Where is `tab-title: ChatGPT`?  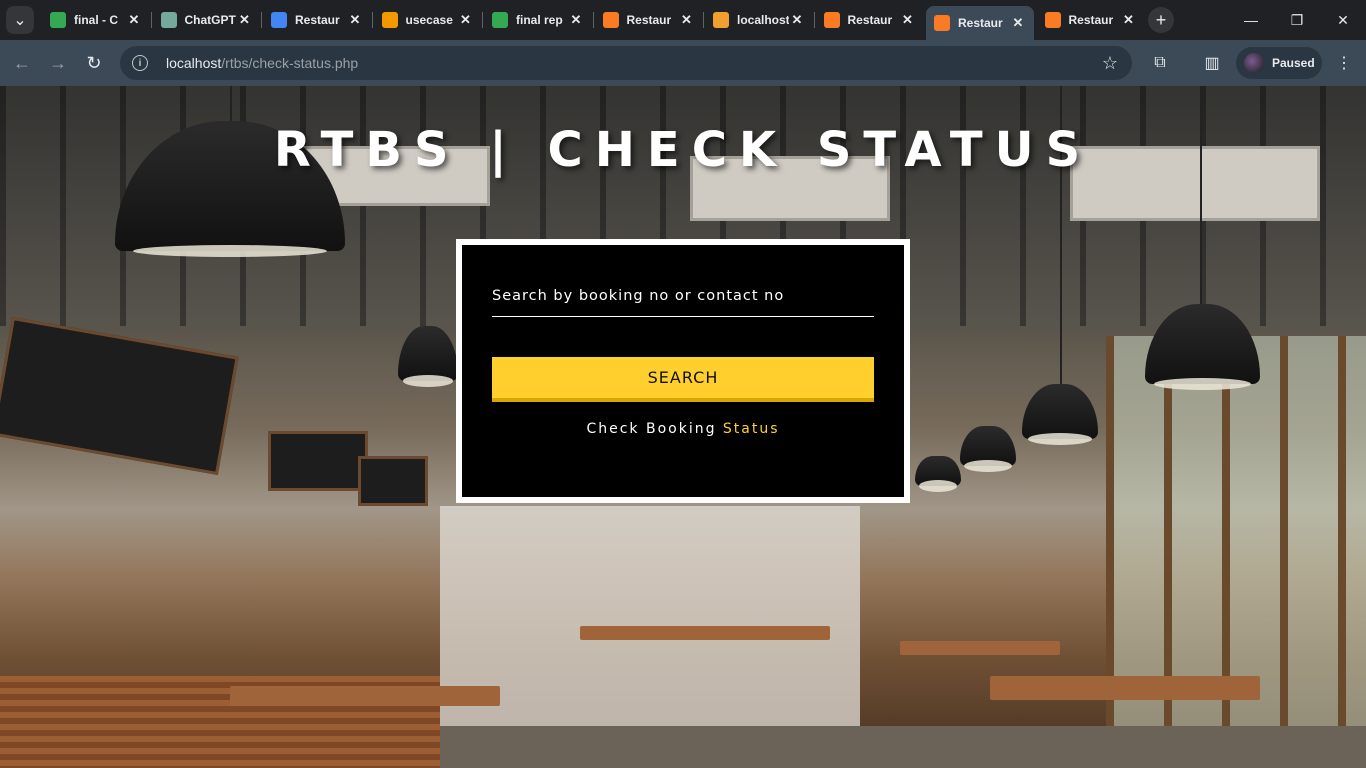 tab-title: ChatGPT is located at coordinates (210, 20).